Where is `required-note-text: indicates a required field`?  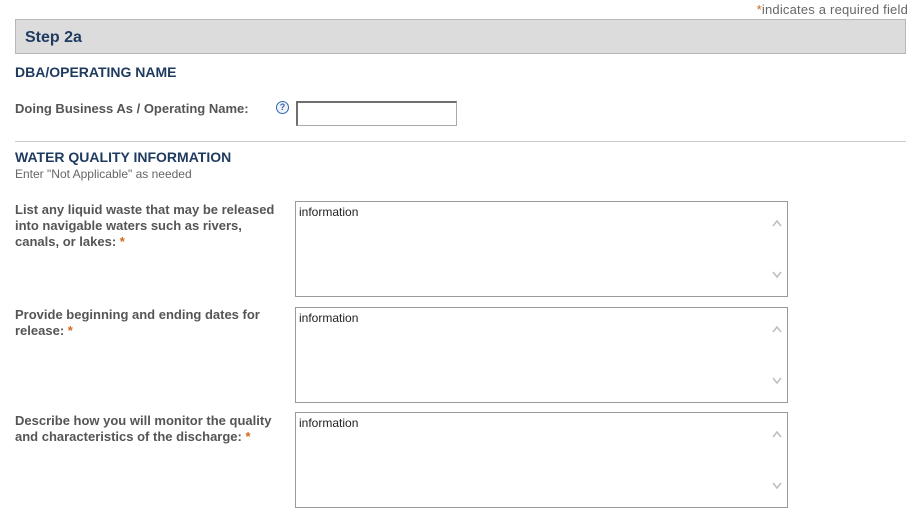
required-note-text: indicates a required field is located at coordinates (834, 9).